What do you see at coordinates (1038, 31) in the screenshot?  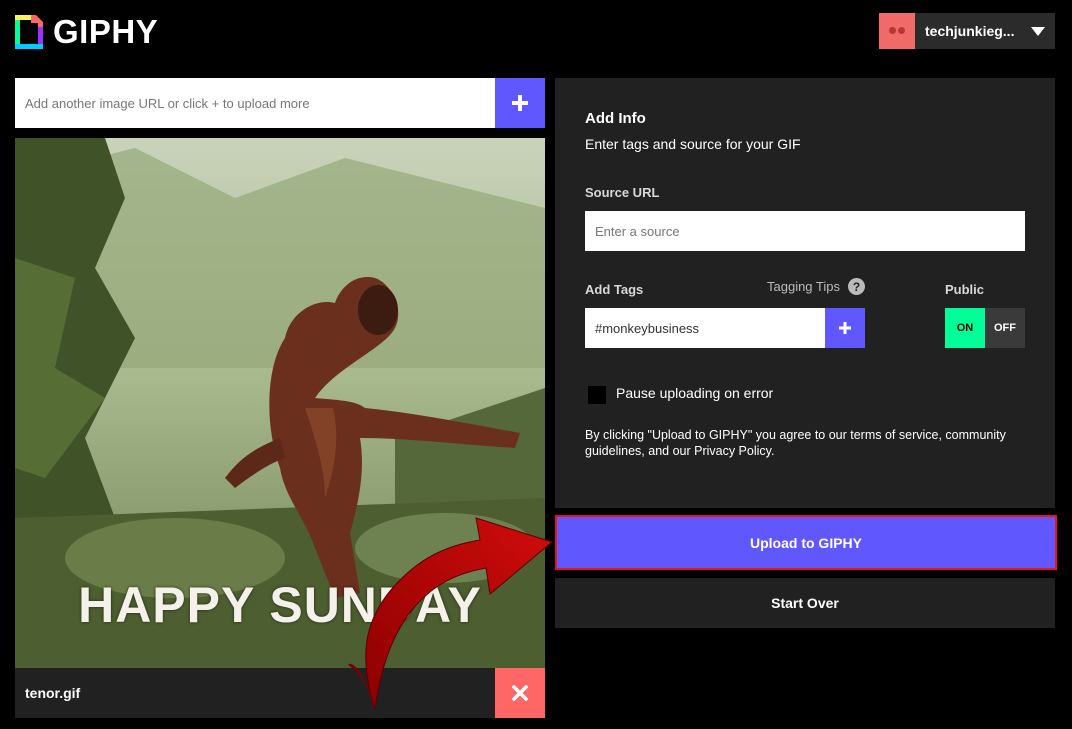 I see `chevron-down-icon` at bounding box center [1038, 31].